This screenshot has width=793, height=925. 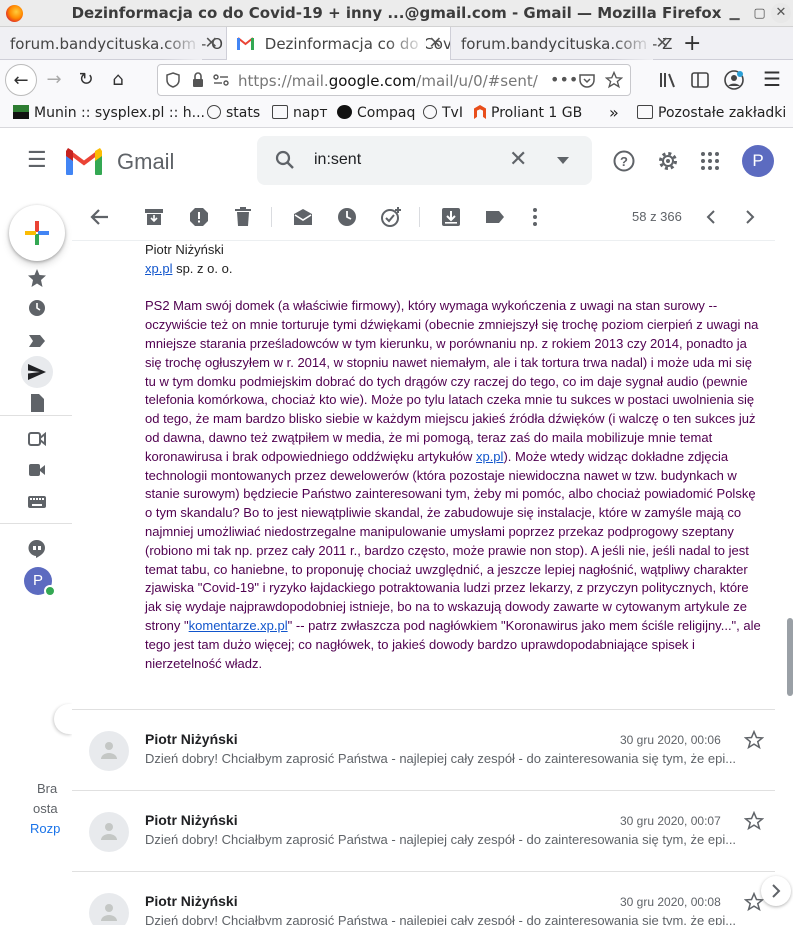 What do you see at coordinates (338, 44) in the screenshot?
I see `tab-gmail: Dezinformacja co do Cov ✕` at bounding box center [338, 44].